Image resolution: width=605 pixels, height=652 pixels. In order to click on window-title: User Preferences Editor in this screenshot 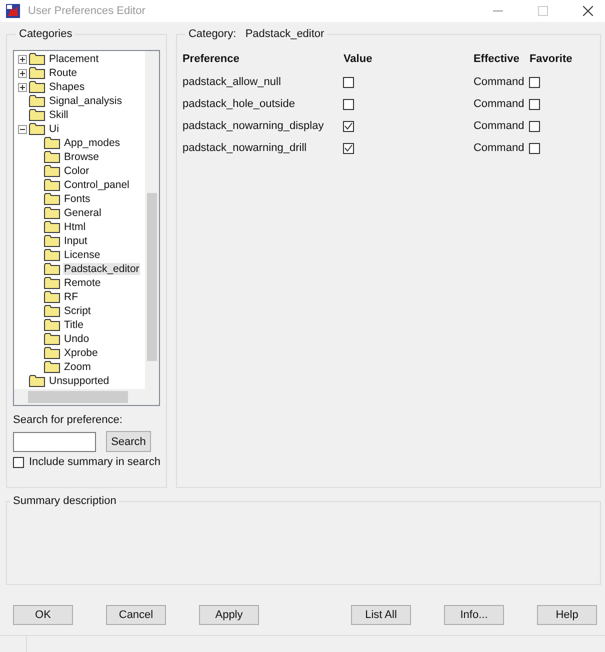, I will do `click(87, 11)`.